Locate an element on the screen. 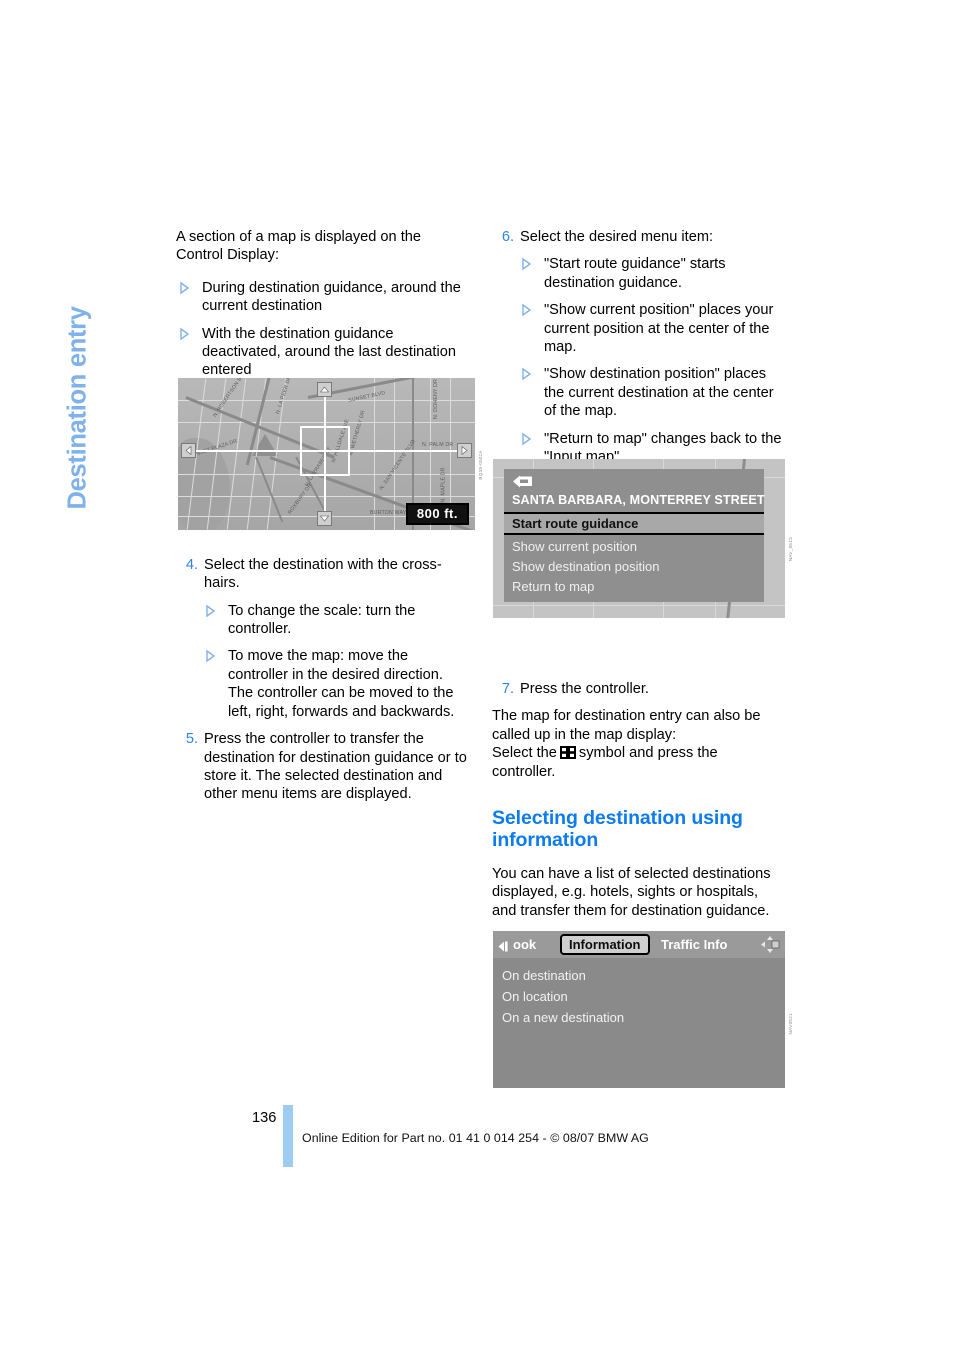  list-item-label: On destination is located at coordinates (544, 975).